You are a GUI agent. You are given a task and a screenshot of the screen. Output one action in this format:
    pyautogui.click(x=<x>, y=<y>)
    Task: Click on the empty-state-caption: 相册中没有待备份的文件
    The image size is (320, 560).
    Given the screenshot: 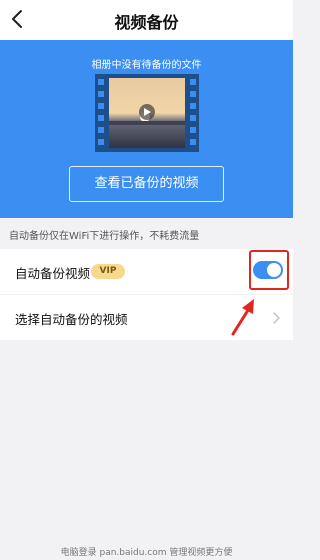 What is the action you would take?
    pyautogui.click(x=146, y=65)
    